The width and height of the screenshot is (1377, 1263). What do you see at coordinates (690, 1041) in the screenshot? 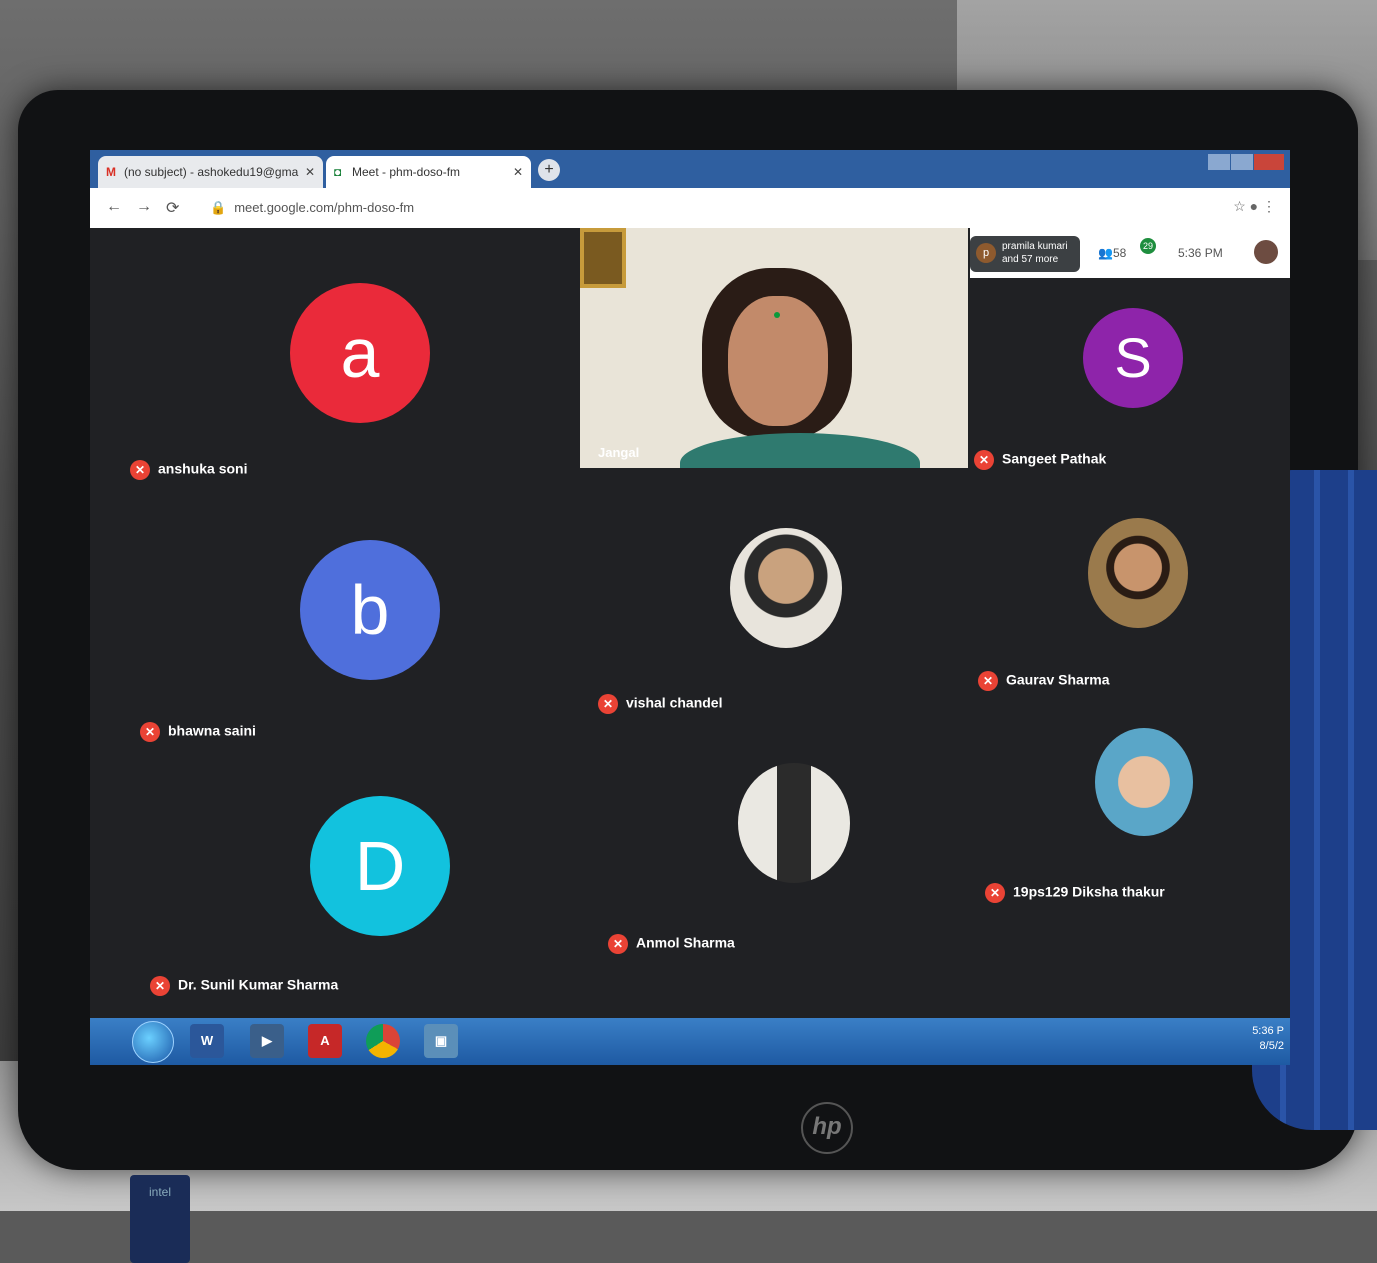
I see `windows-taskbar: W ▶ A ▣ 5:36 P 8/5/2` at bounding box center [690, 1041].